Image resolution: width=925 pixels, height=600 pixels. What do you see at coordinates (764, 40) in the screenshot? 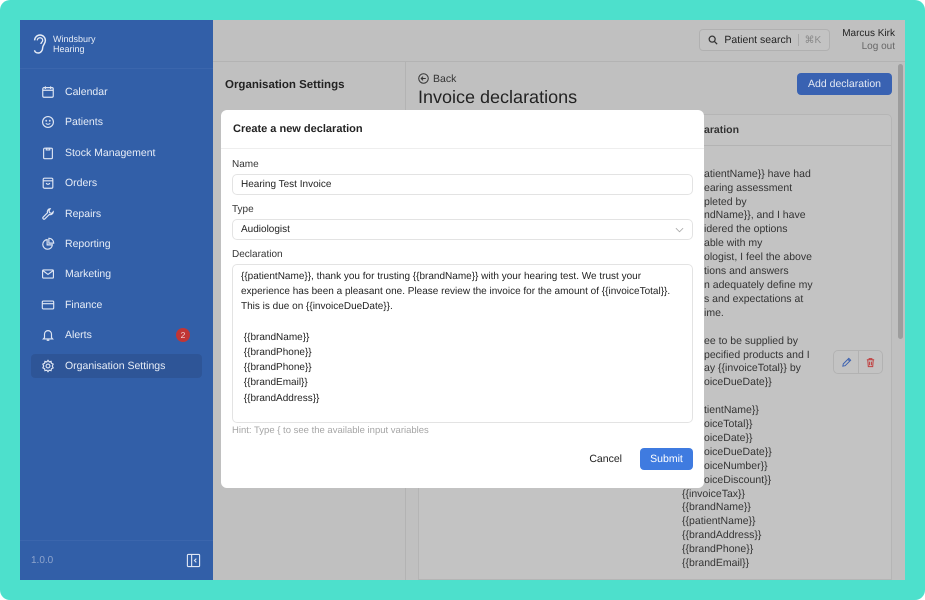
I see `patient-search-button: Patient search ⌘K` at bounding box center [764, 40].